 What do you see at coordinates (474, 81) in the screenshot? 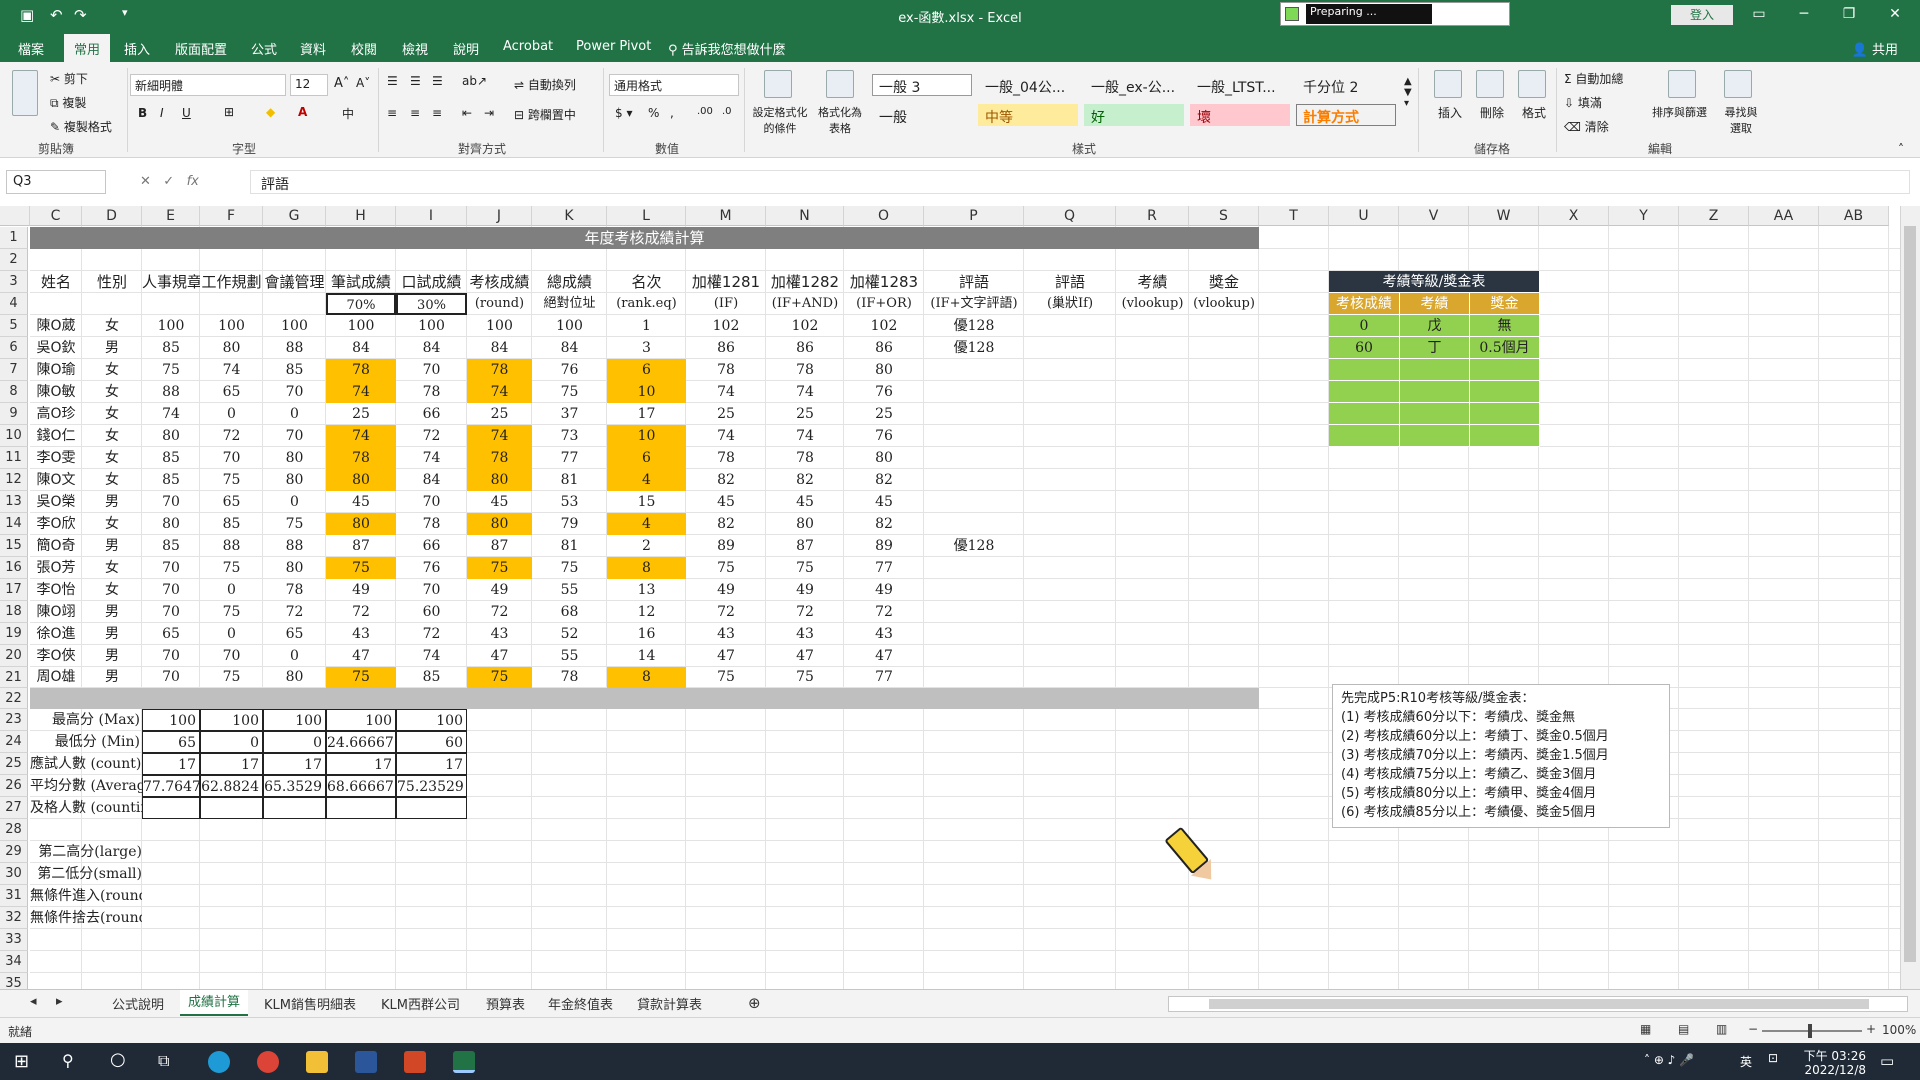
I see `orientation-icon: ab↗` at bounding box center [474, 81].